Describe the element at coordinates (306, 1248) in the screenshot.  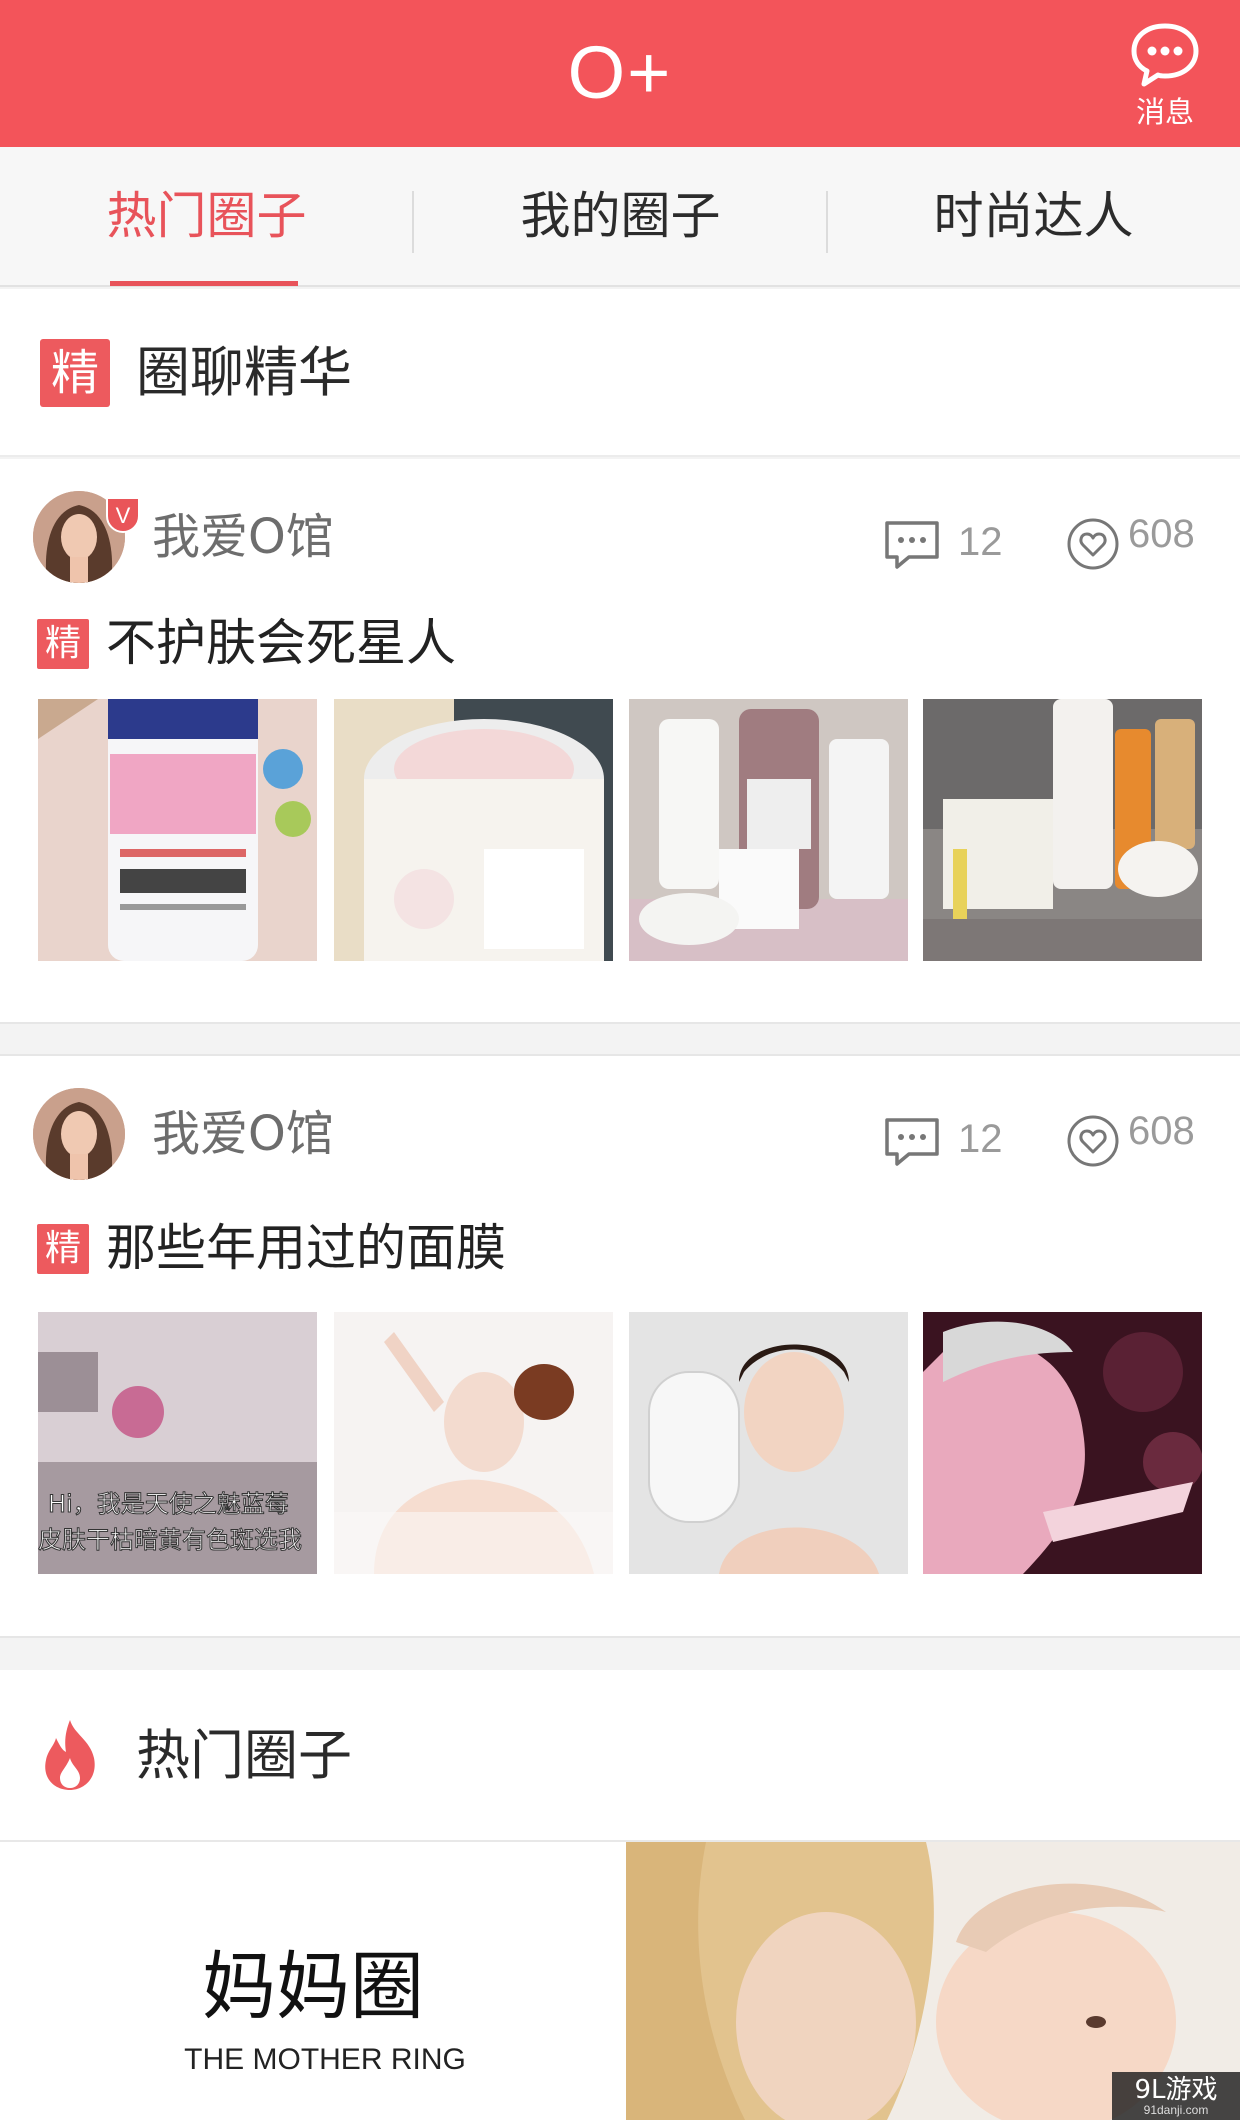
I see `post-title: 那些年用过的面膜` at that location.